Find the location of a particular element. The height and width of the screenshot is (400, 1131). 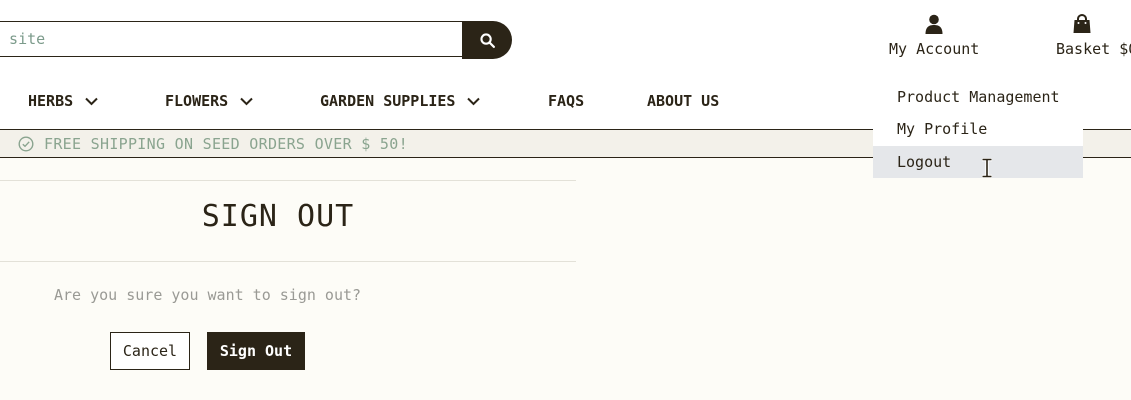

page-title: SIGN OUT is located at coordinates (278, 216).